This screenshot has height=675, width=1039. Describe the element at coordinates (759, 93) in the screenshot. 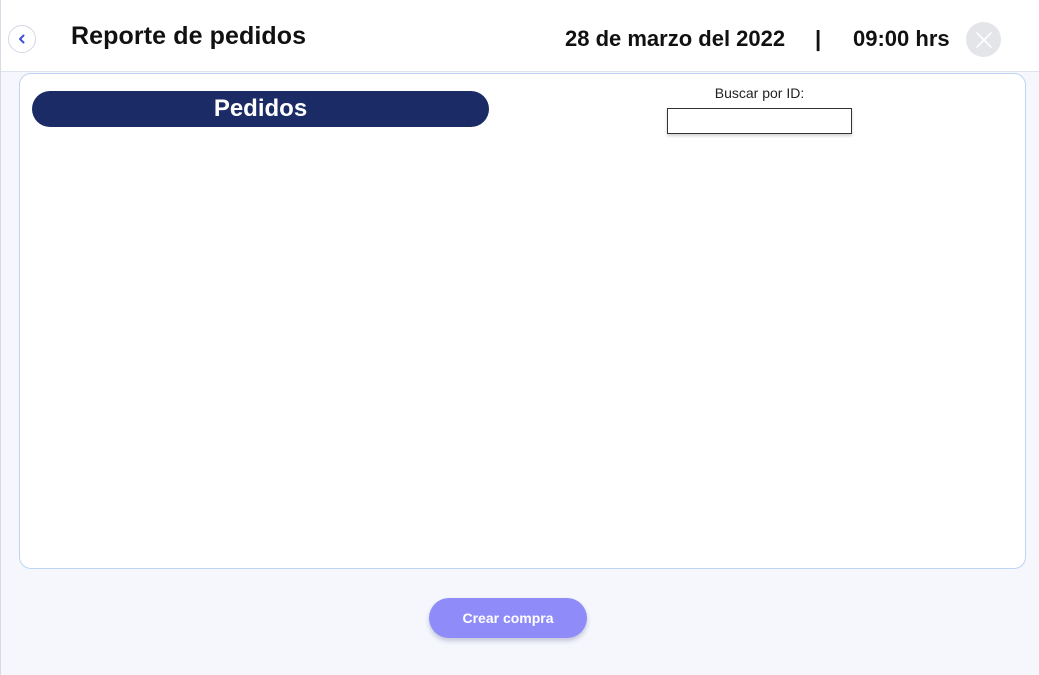

I see `search-label: Buscar por ID:` at that location.